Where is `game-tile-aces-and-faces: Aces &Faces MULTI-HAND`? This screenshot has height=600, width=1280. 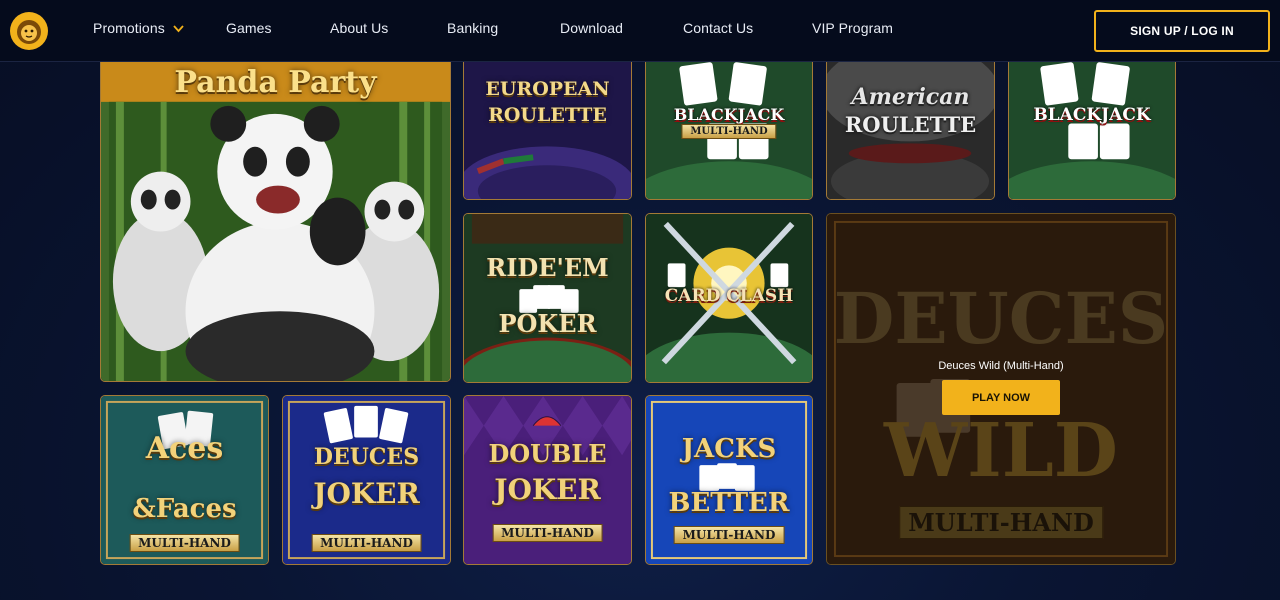 game-tile-aces-and-faces: Aces &Faces MULTI-HAND is located at coordinates (184, 480).